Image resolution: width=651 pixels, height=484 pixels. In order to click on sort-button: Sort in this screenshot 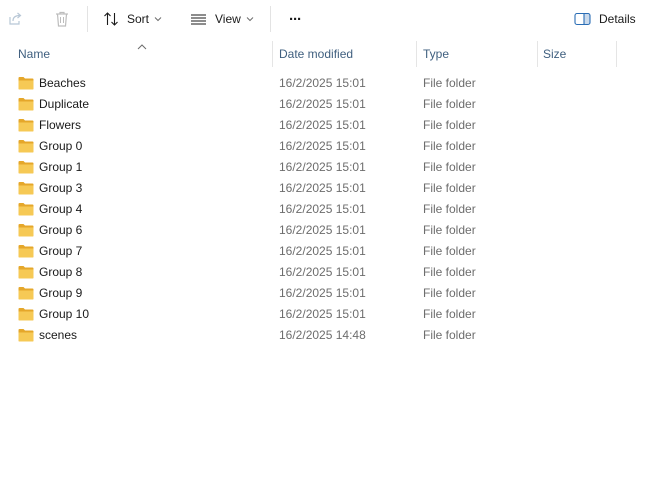, I will do `click(132, 19)`.